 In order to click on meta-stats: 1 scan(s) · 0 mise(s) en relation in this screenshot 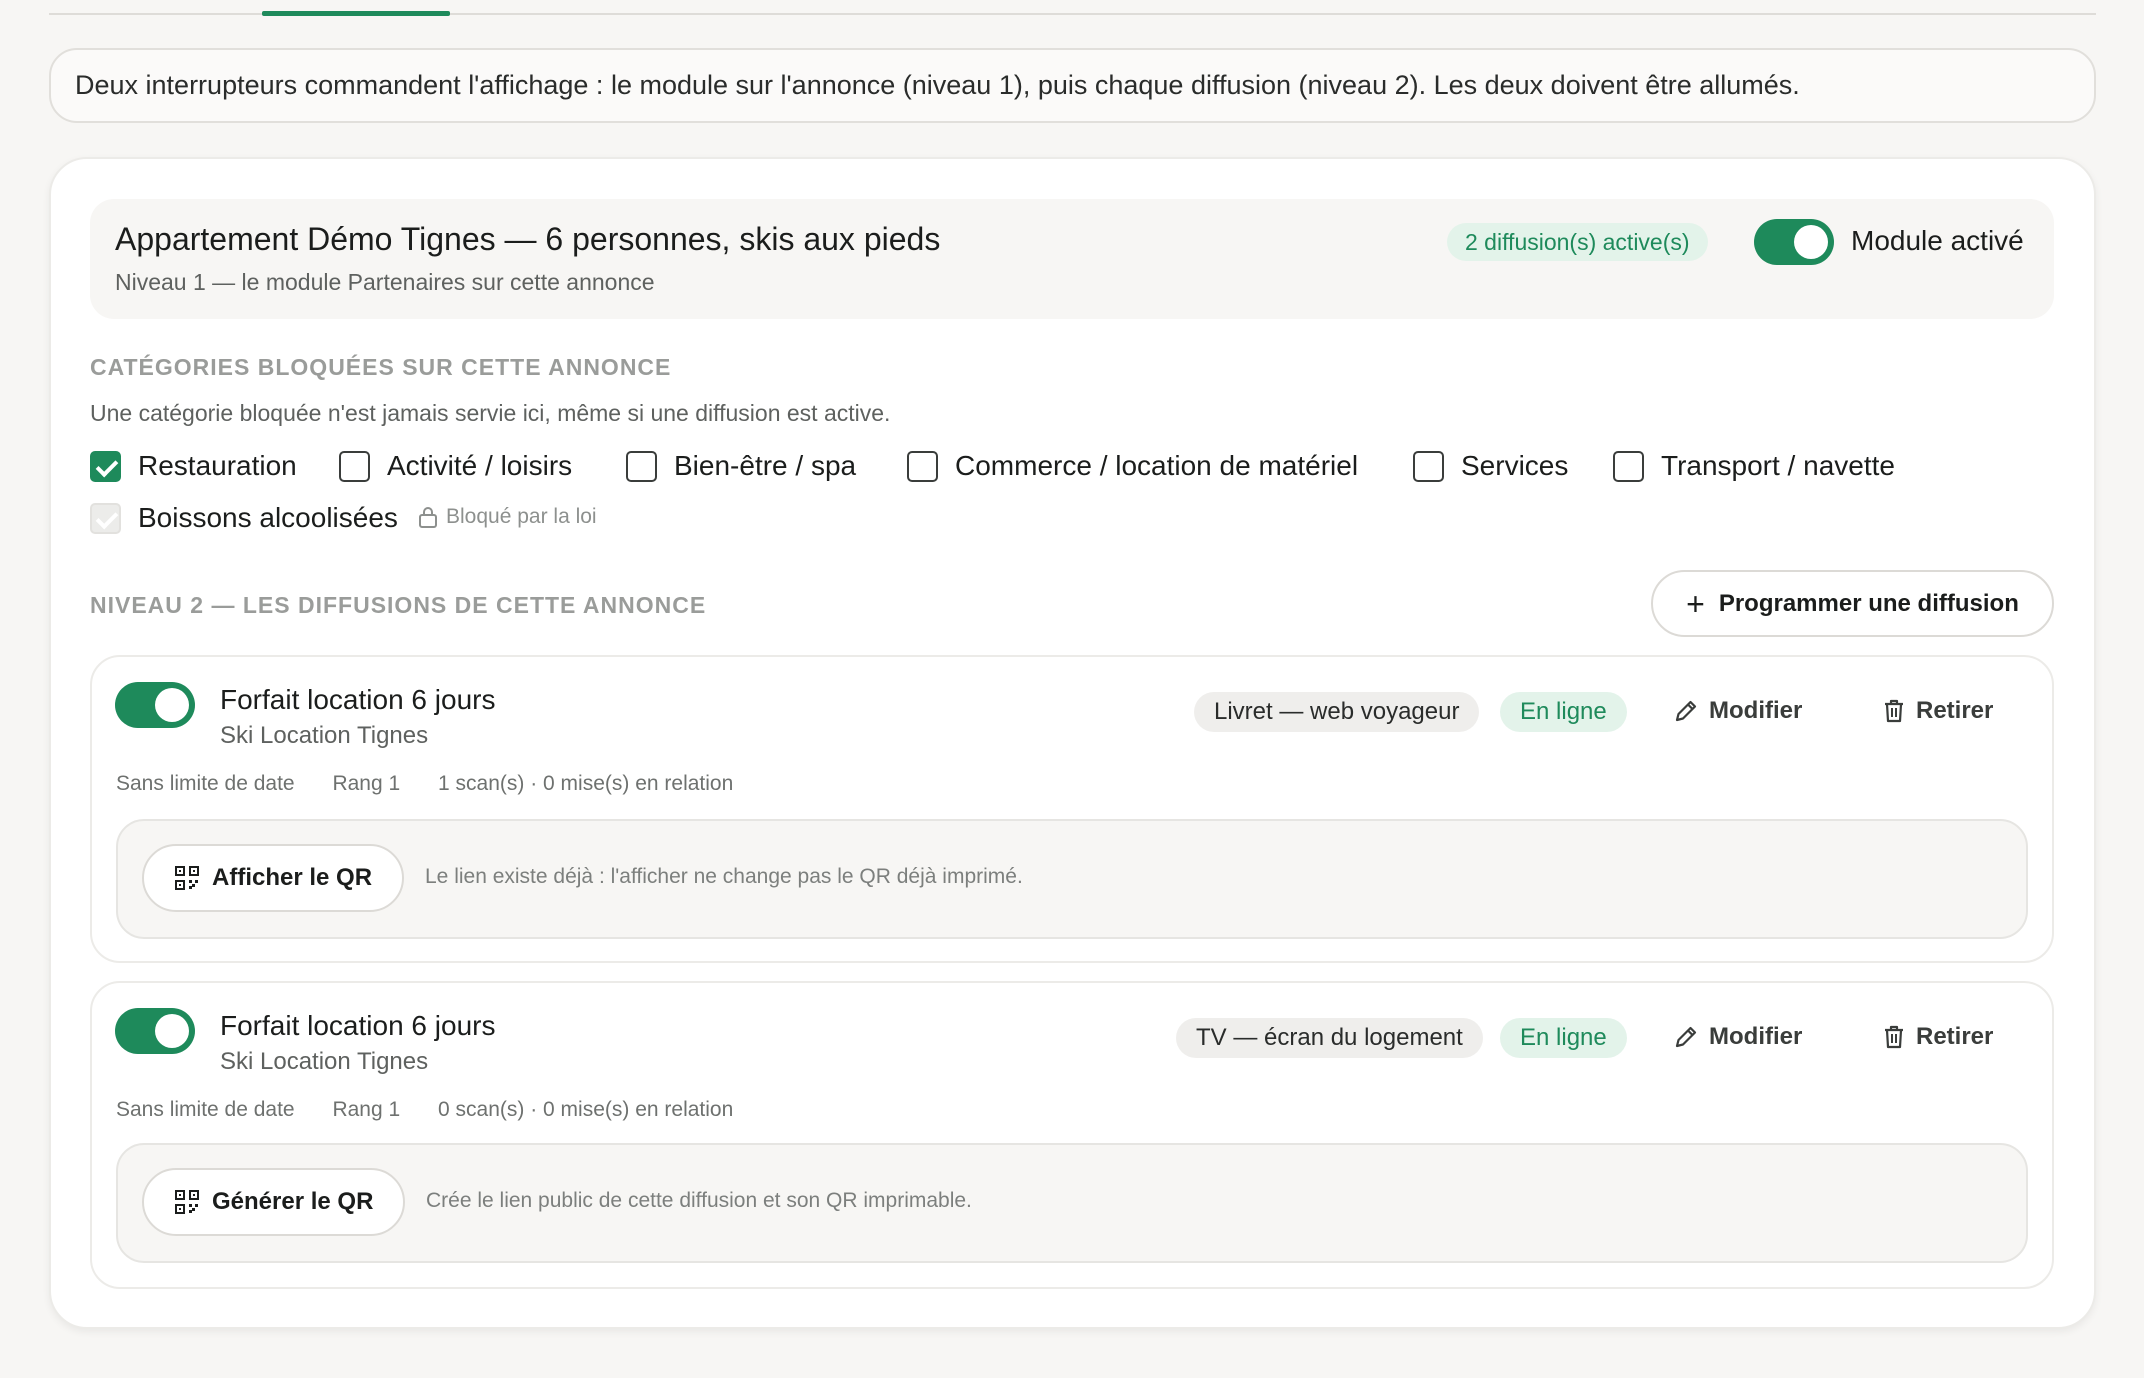, I will do `click(586, 783)`.